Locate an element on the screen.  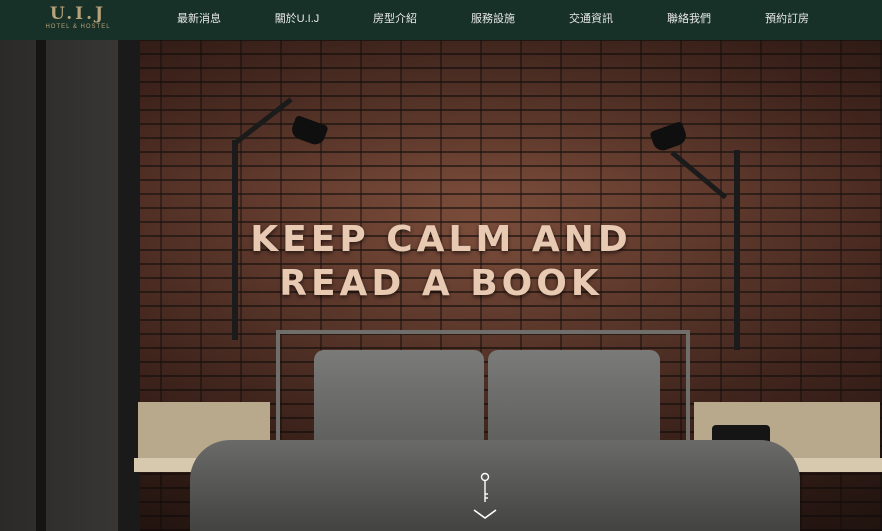
nav-item-booking: 預約訂房 is located at coordinates (787, 20).